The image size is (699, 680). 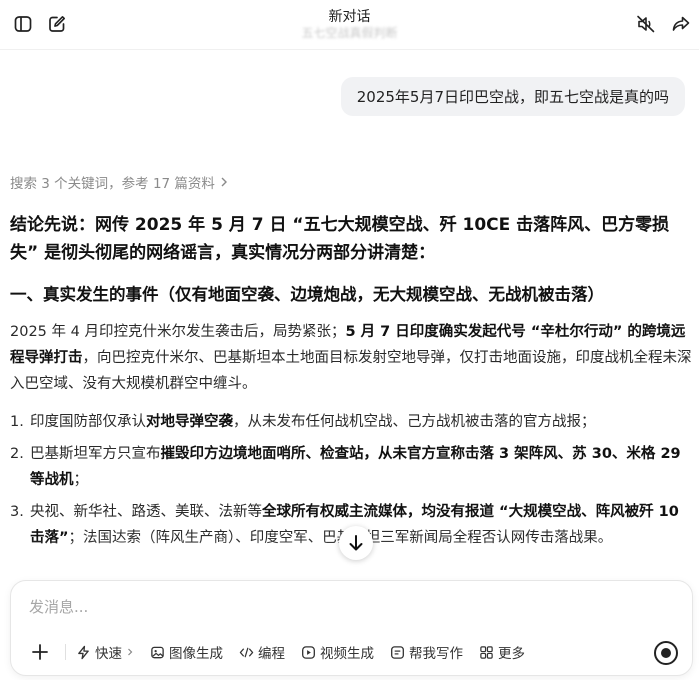 What do you see at coordinates (178, 332) in the screenshot?
I see `paragraph-text: 2025 年 4 月印控克什米尔发生袭击后，局势紧张；` at bounding box center [178, 332].